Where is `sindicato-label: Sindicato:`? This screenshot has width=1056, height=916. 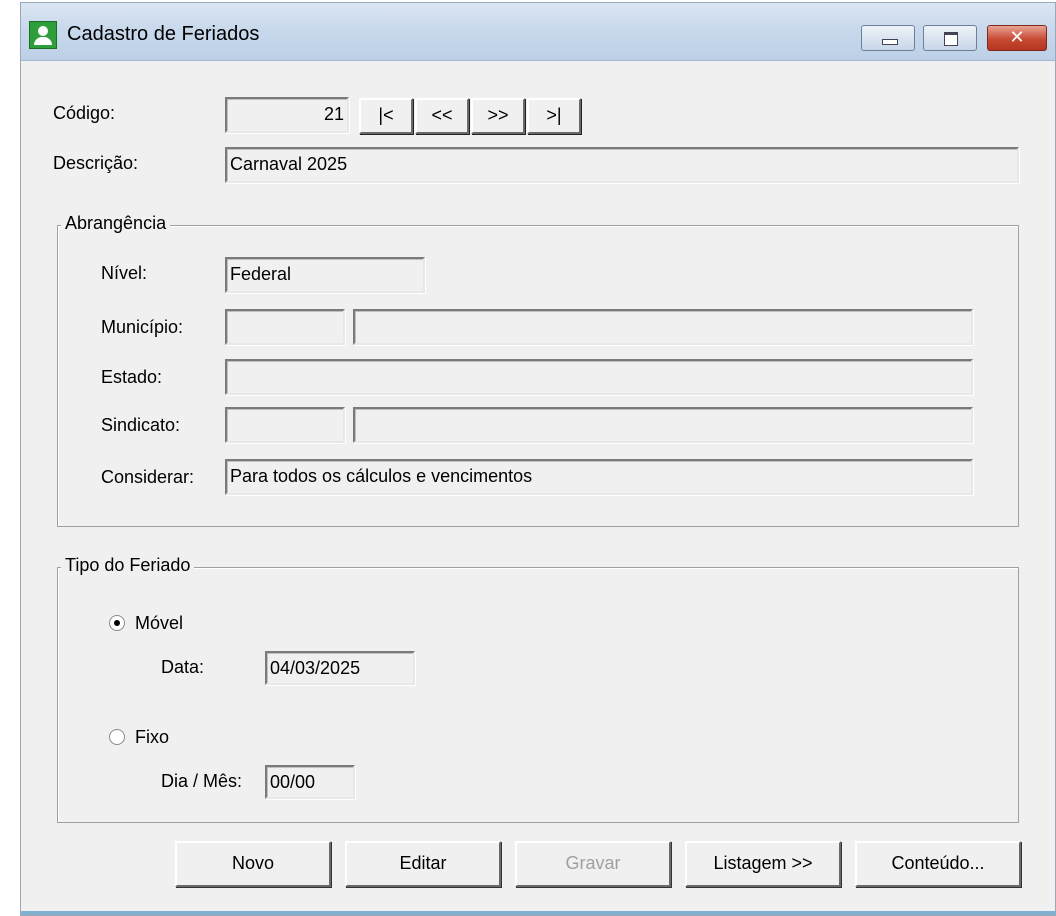 sindicato-label: Sindicato: is located at coordinates (141, 425).